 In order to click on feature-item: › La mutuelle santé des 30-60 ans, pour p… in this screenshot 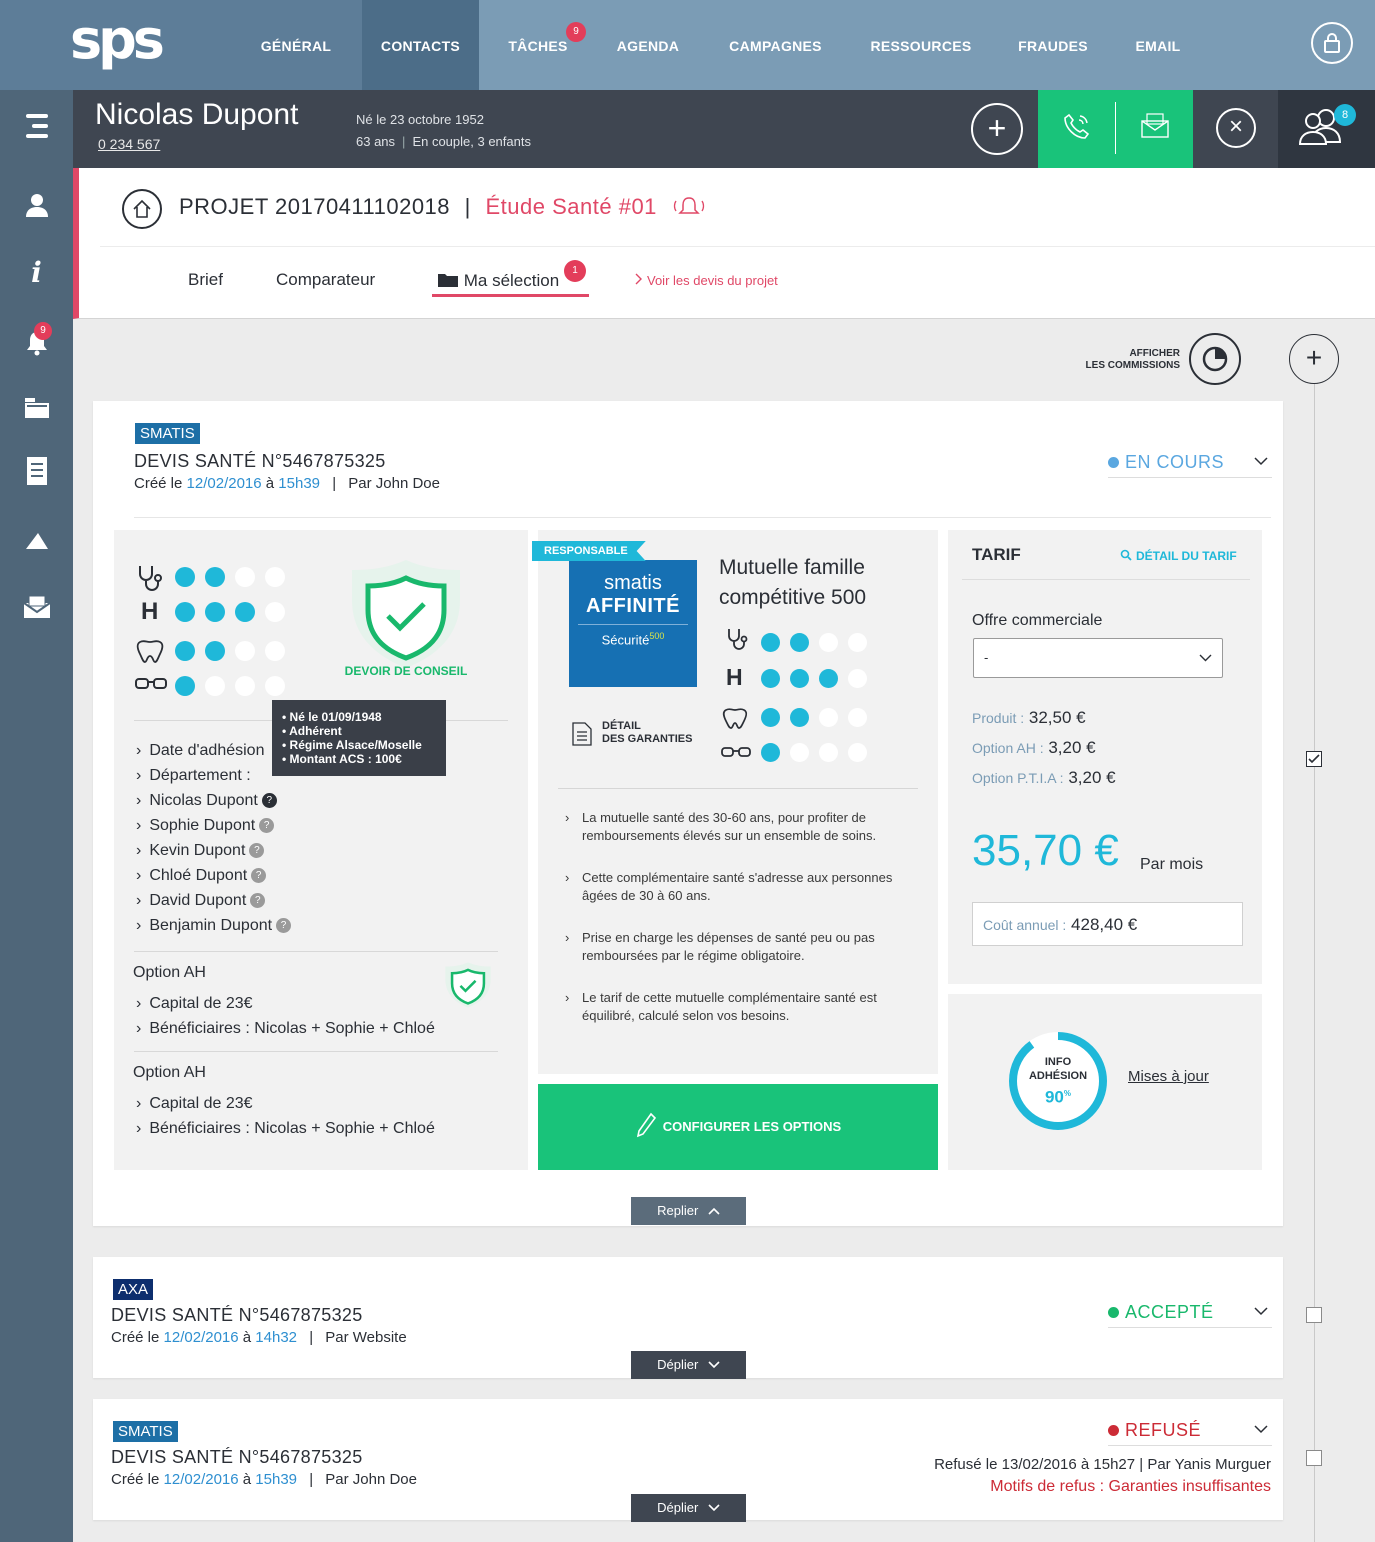, I will do `click(737, 827)`.